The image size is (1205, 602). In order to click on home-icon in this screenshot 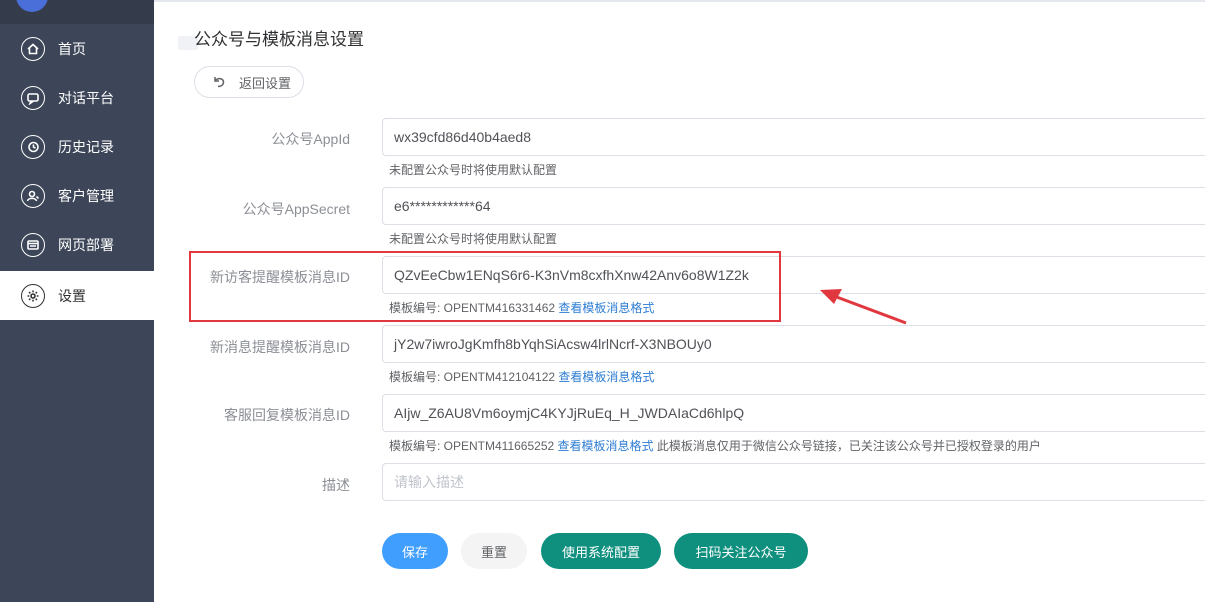, I will do `click(33, 48)`.